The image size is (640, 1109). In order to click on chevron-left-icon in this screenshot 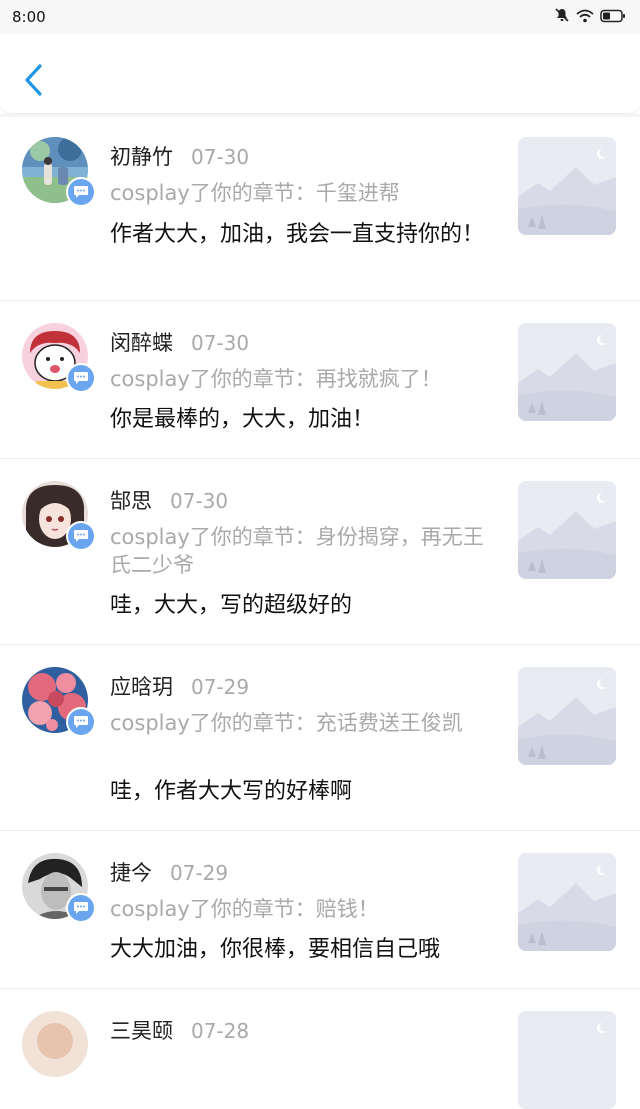, I will do `click(33, 80)`.